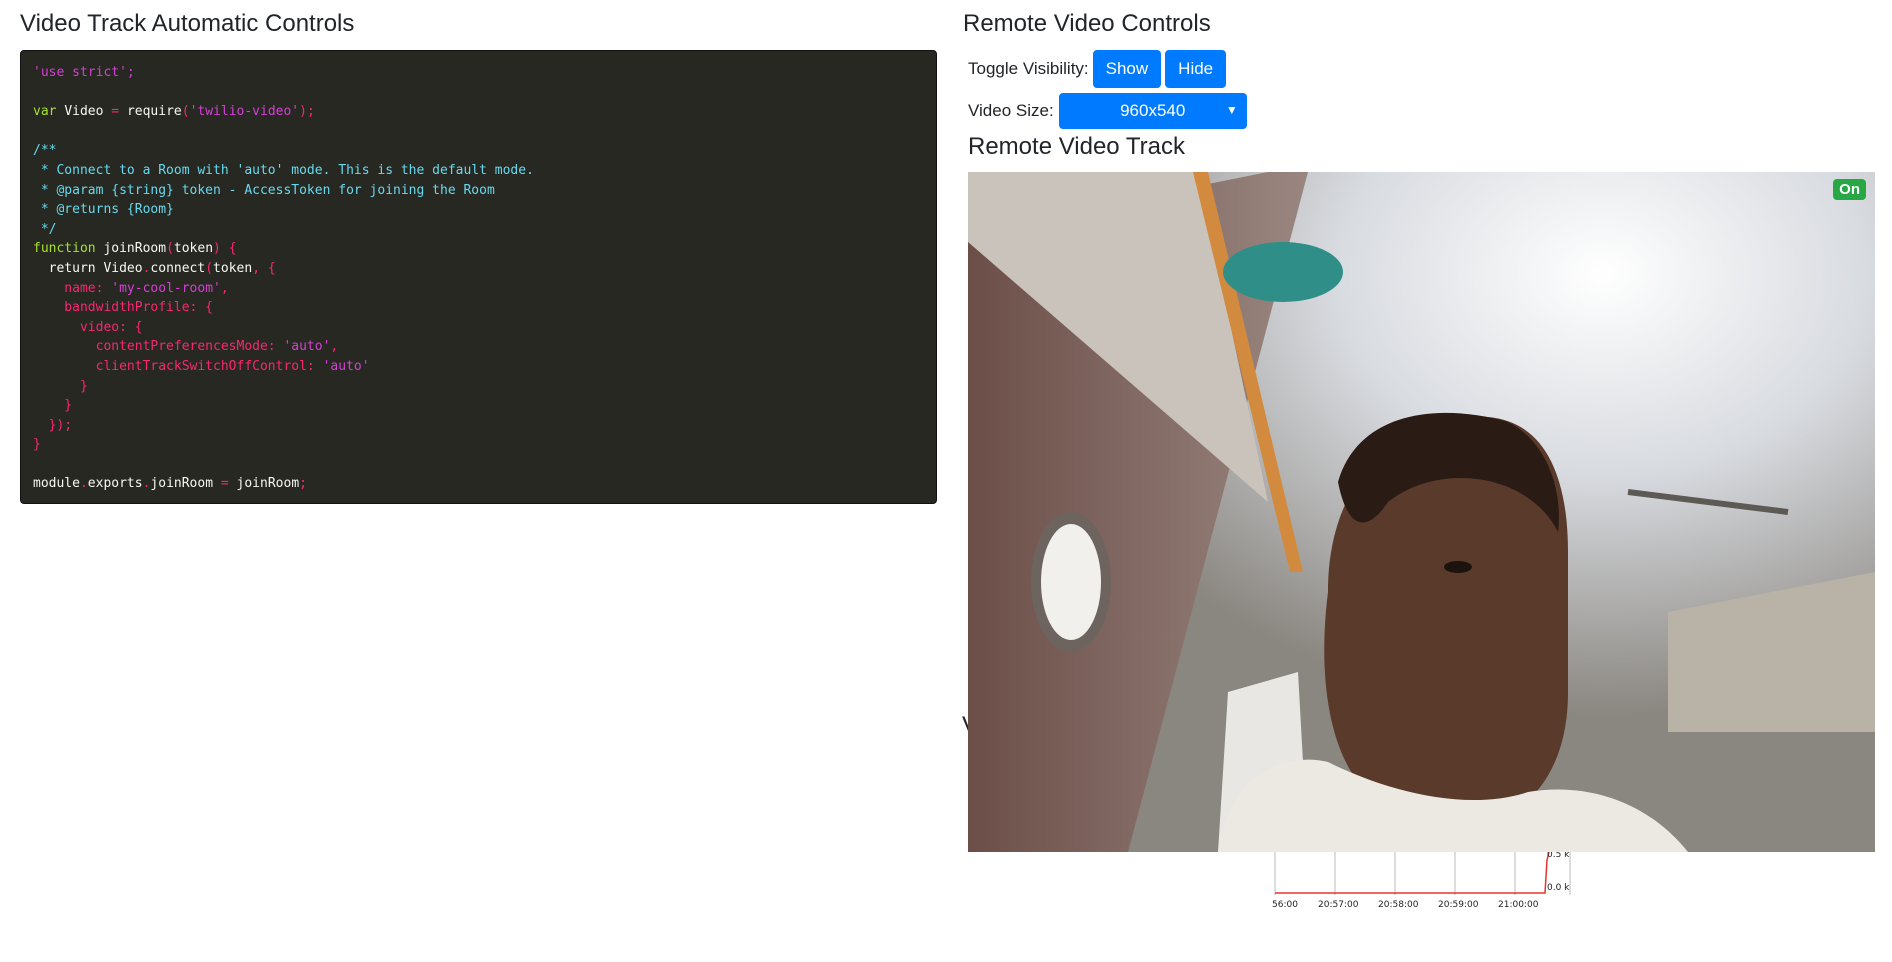 The width and height of the screenshot is (1892, 962). Describe the element at coordinates (1518, 905) in the screenshot. I see `x-label-5: 21:00:00` at that location.